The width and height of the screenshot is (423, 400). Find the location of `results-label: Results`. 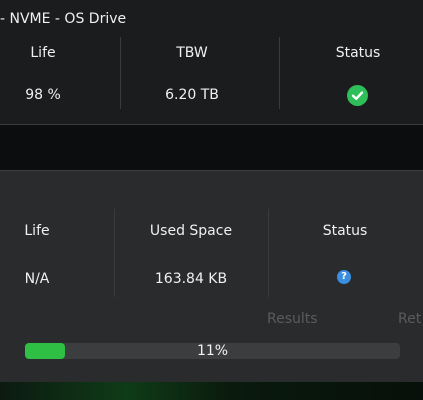

results-label: Results is located at coordinates (292, 319).